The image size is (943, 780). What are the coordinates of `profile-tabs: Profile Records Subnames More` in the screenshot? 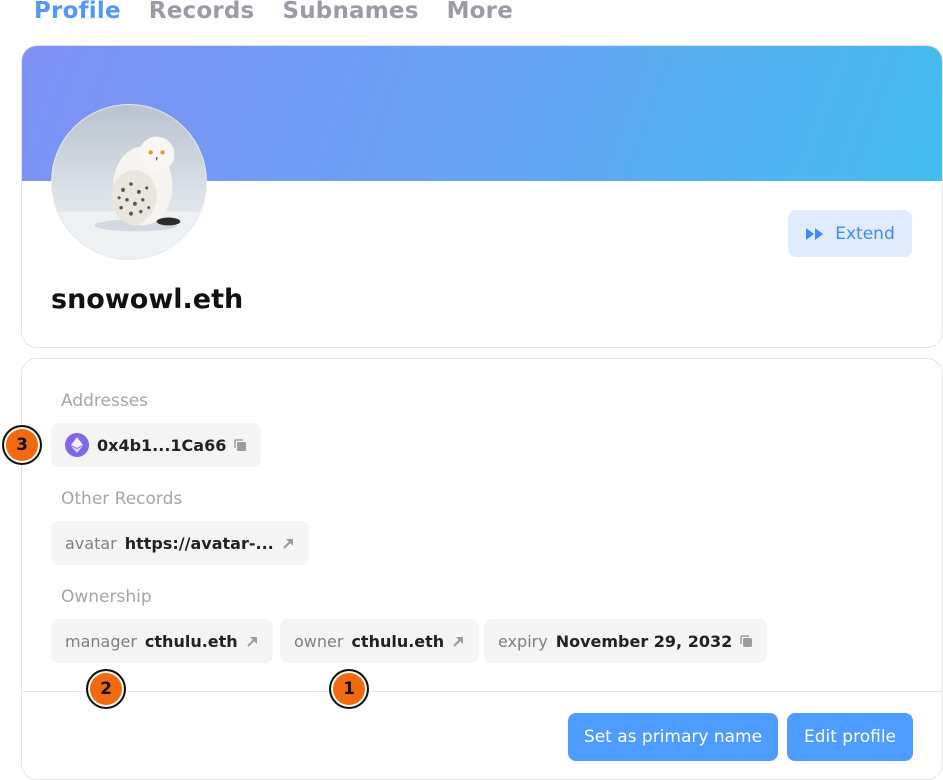 It's located at (273, 13).